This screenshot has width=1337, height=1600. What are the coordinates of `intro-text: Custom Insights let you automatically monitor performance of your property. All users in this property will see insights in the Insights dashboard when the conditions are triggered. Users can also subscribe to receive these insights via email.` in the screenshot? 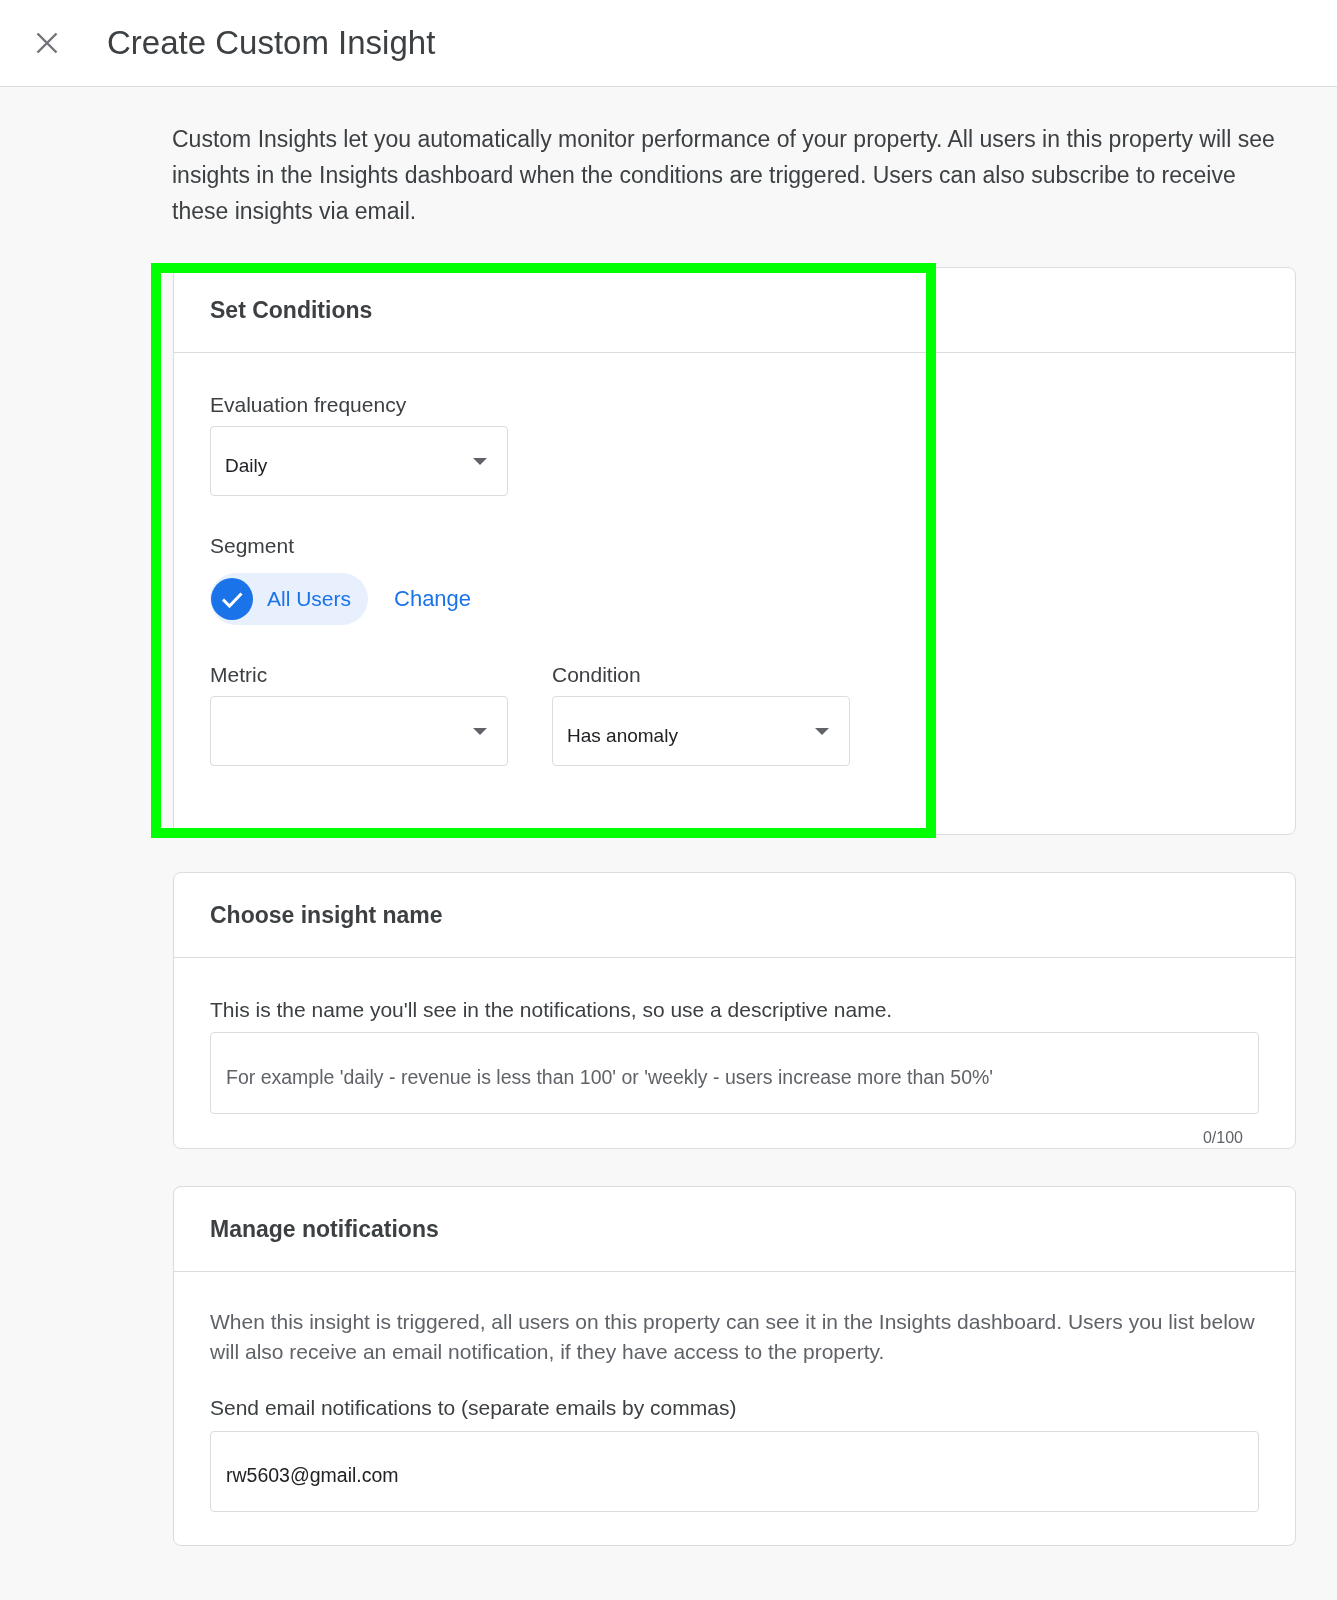 It's located at (724, 175).